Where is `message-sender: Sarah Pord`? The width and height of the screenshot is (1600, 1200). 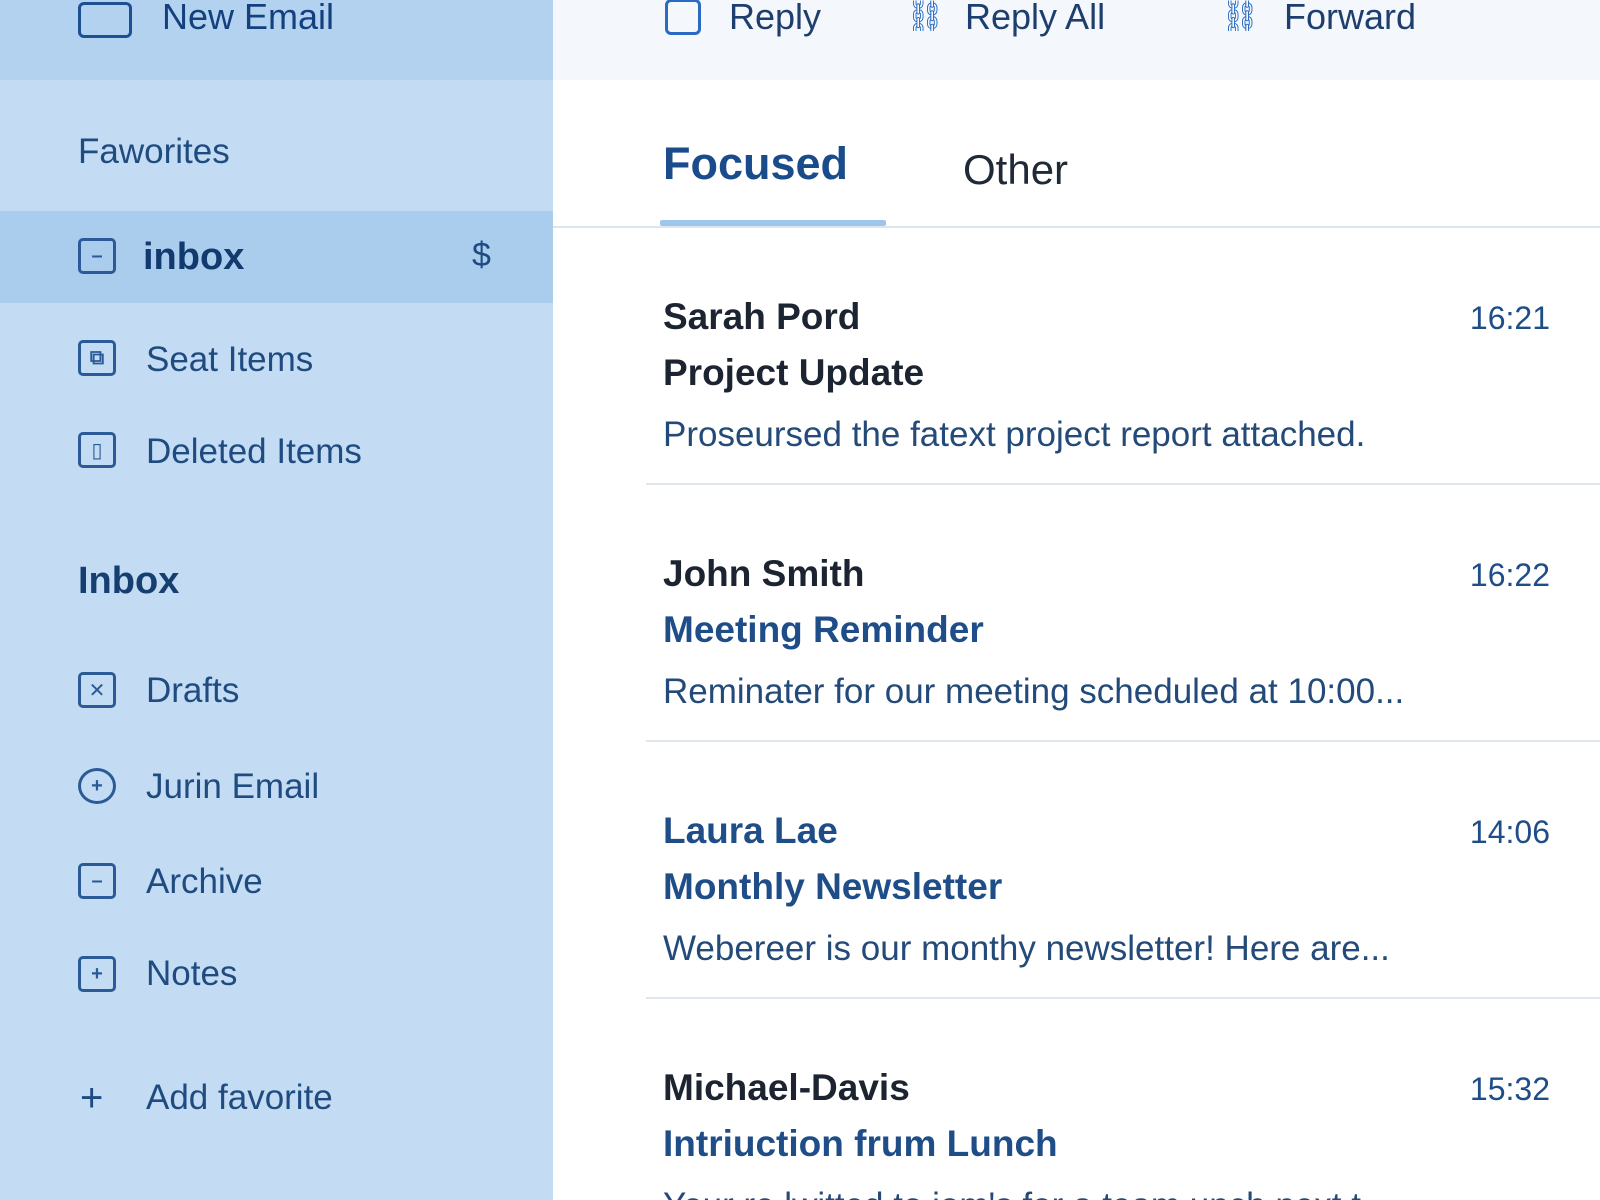
message-sender: Sarah Pord is located at coordinates (762, 316).